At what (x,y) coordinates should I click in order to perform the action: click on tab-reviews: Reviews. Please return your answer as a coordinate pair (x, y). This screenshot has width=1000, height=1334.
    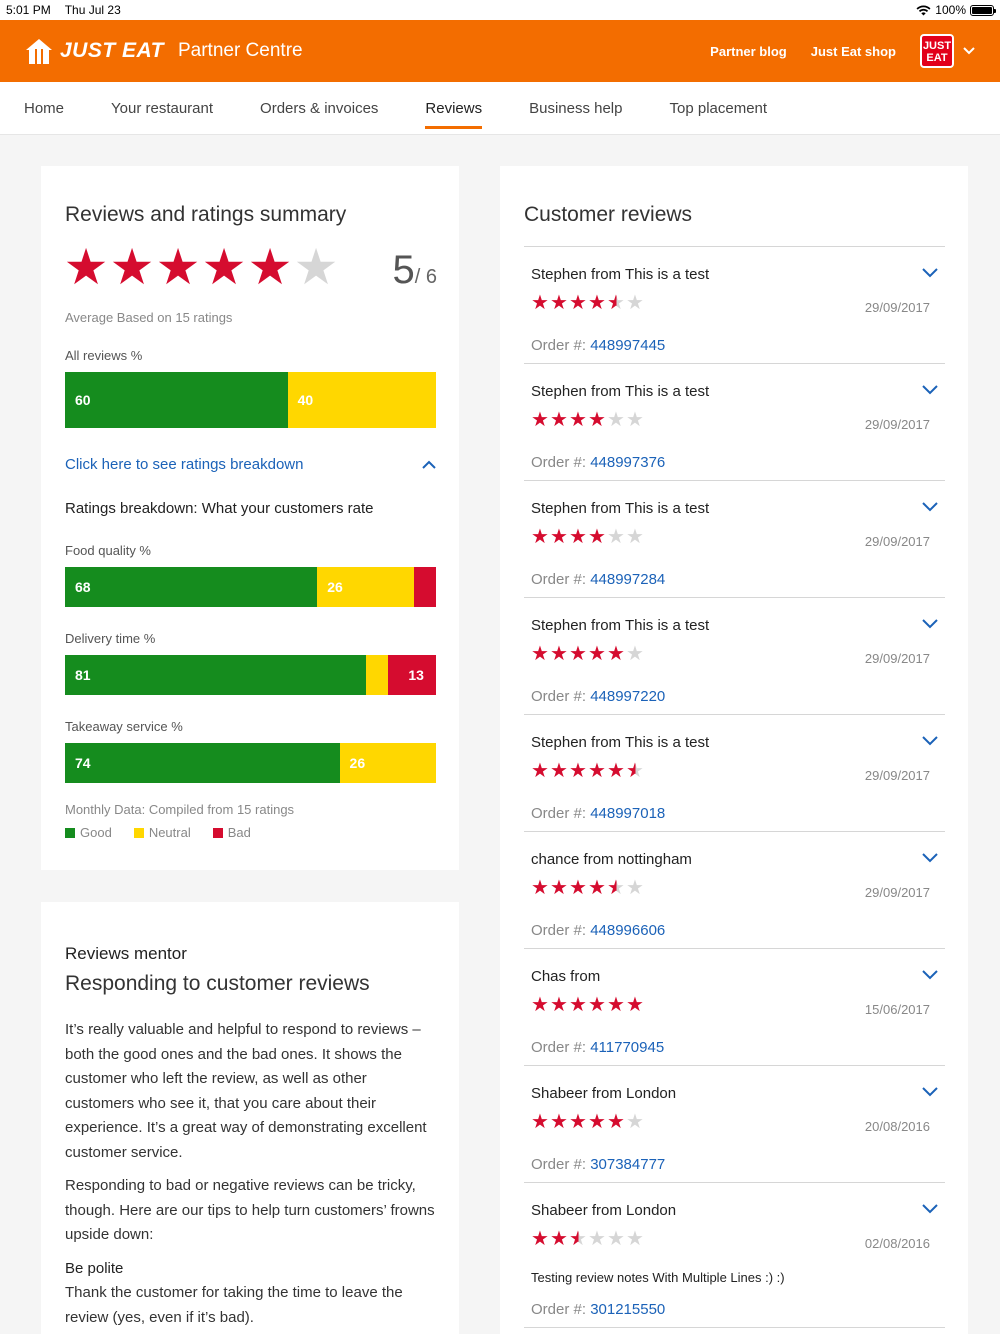
    Looking at the image, I should click on (453, 108).